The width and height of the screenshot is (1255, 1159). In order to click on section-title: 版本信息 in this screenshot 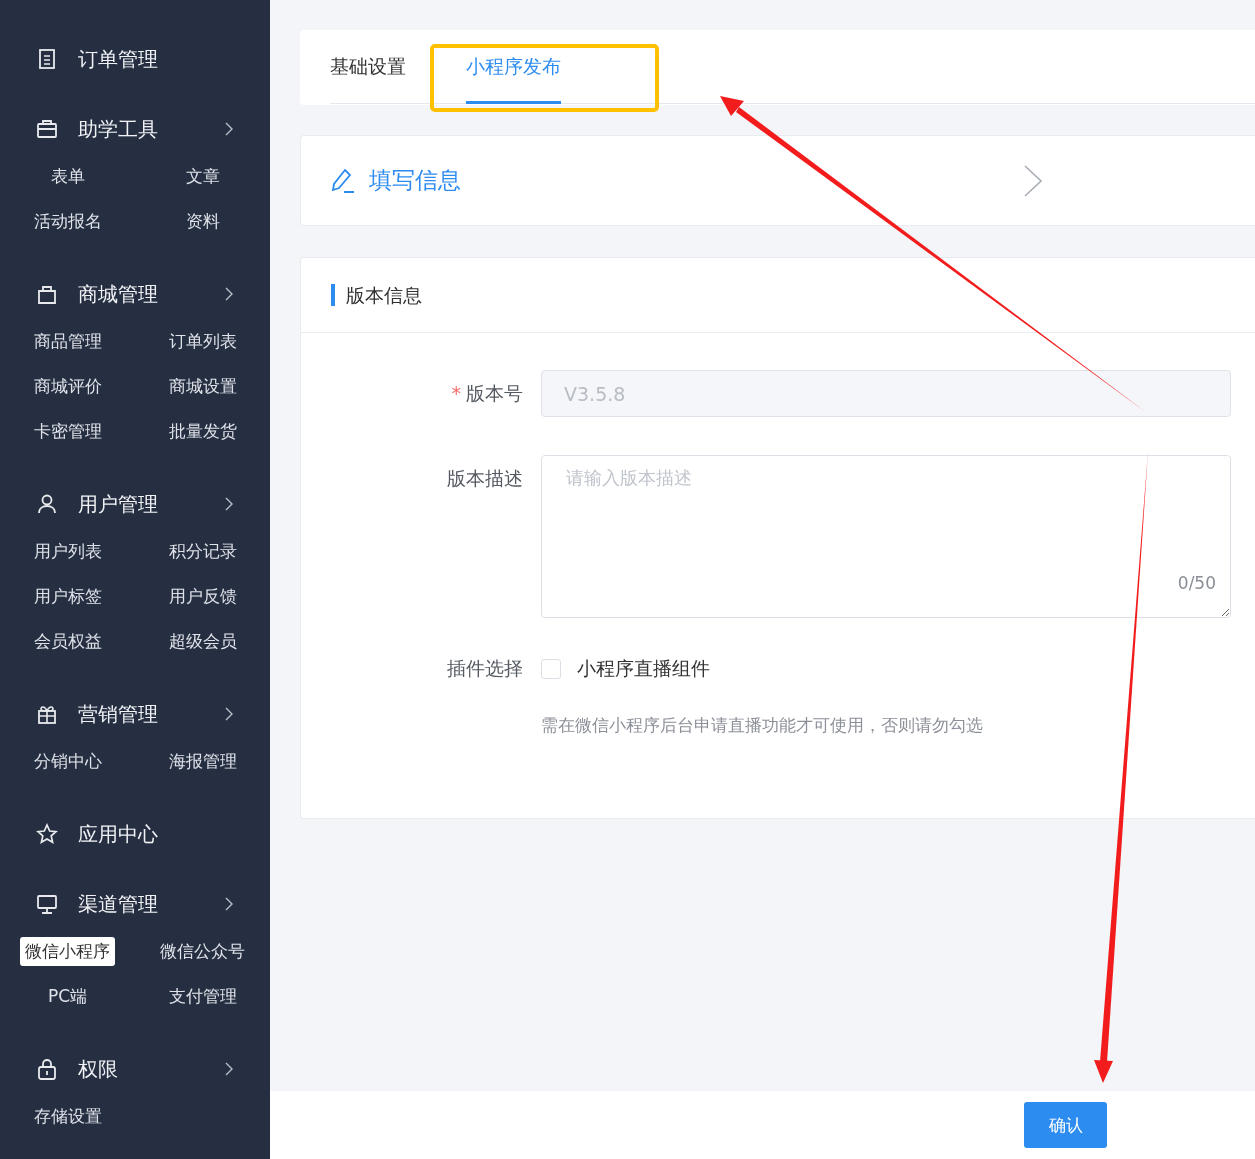, I will do `click(376, 295)`.